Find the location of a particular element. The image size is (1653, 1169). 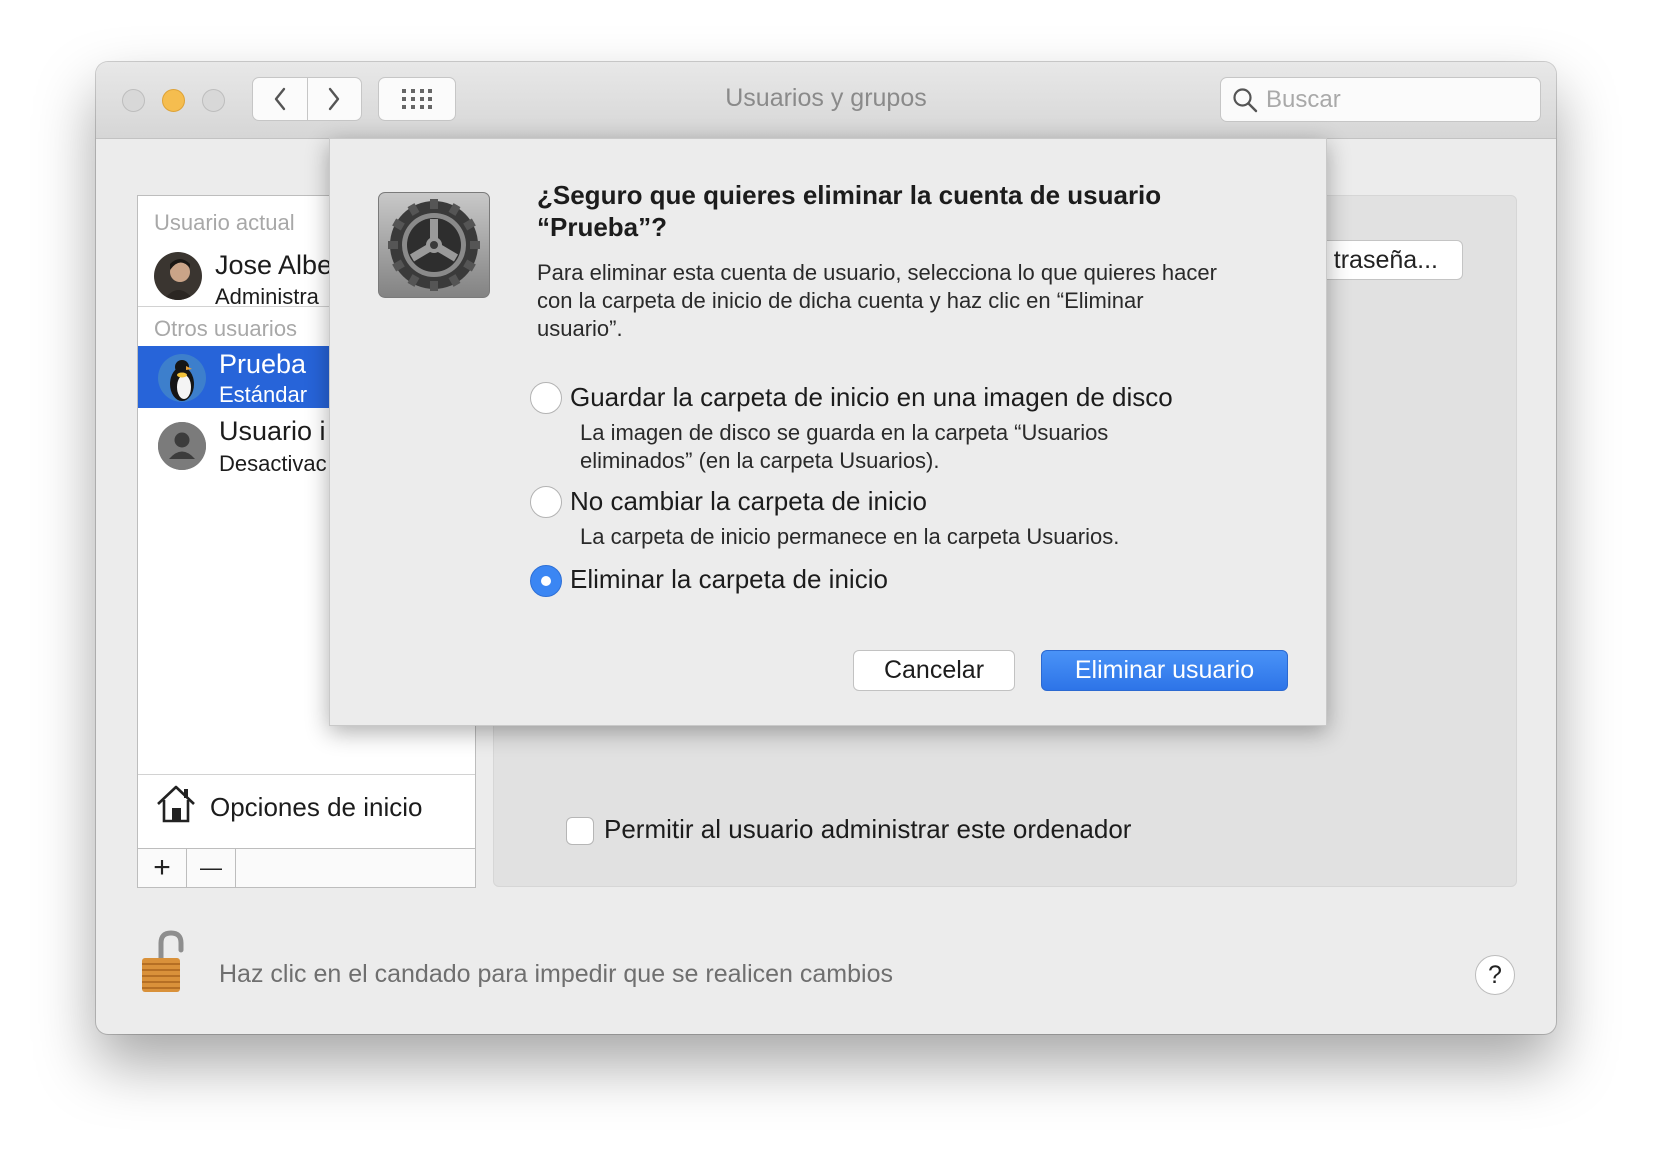

radio-save-disk-image is located at coordinates (546, 398).